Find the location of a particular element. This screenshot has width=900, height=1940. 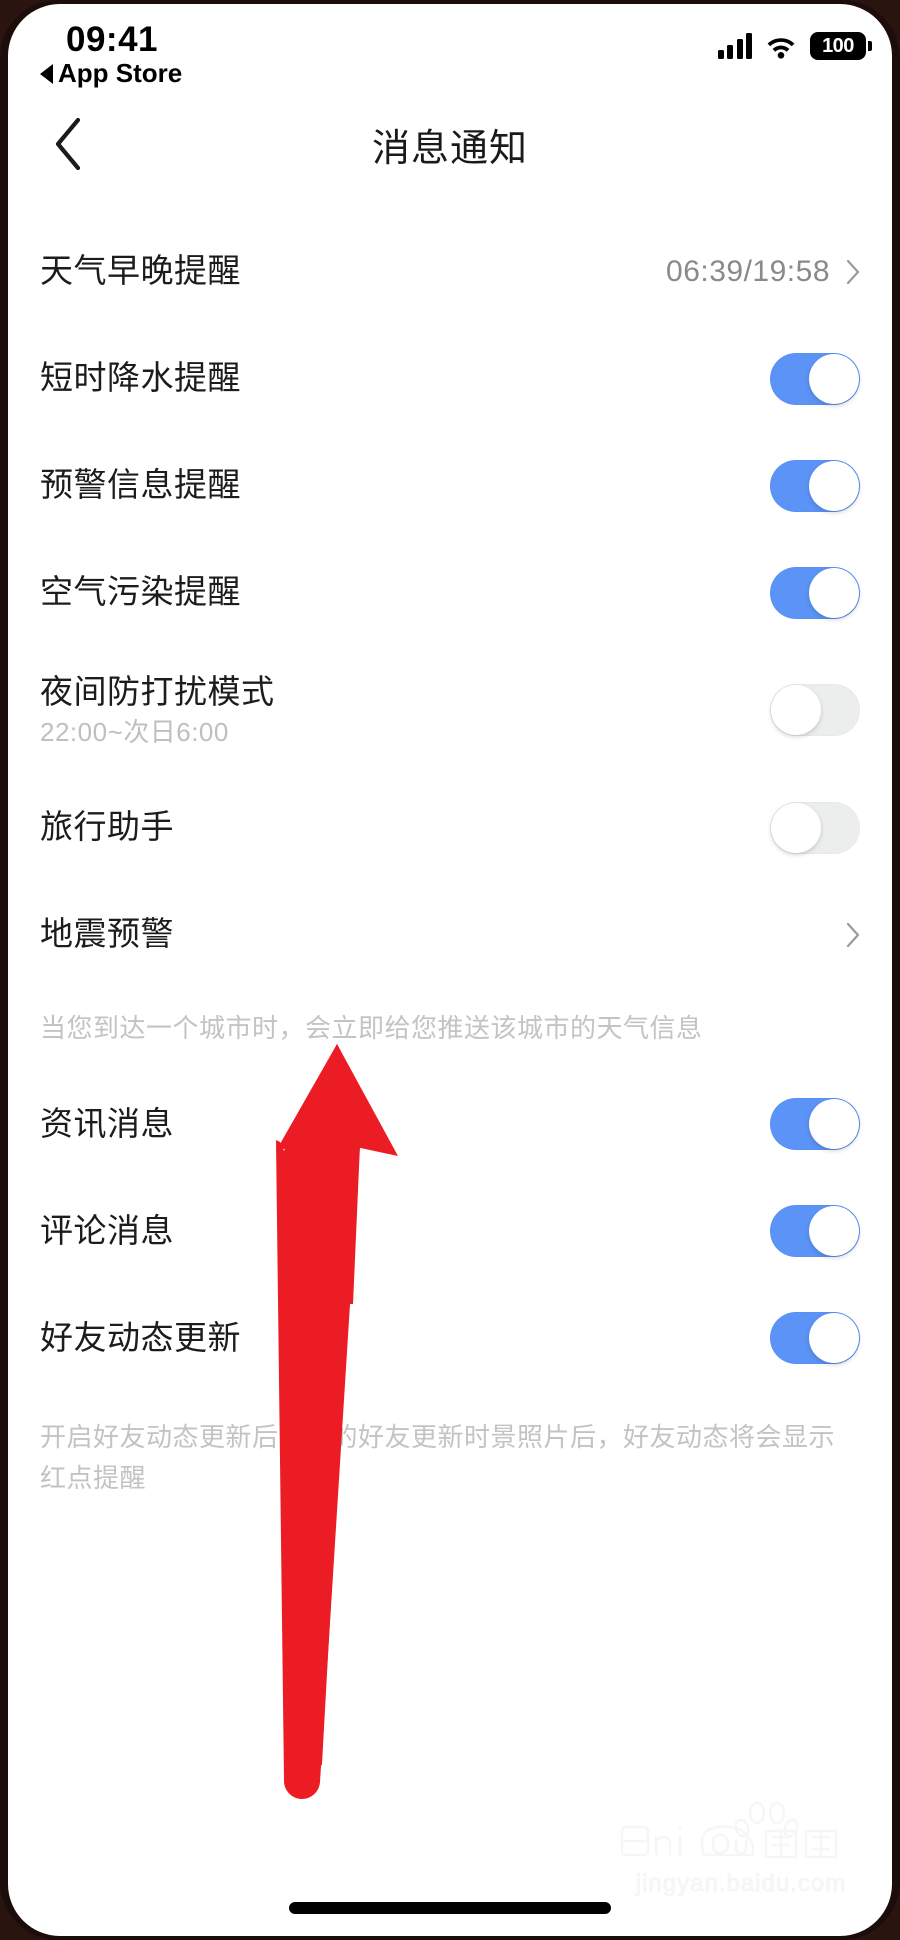

row-title: 预警信息提醒 is located at coordinates (140, 485).